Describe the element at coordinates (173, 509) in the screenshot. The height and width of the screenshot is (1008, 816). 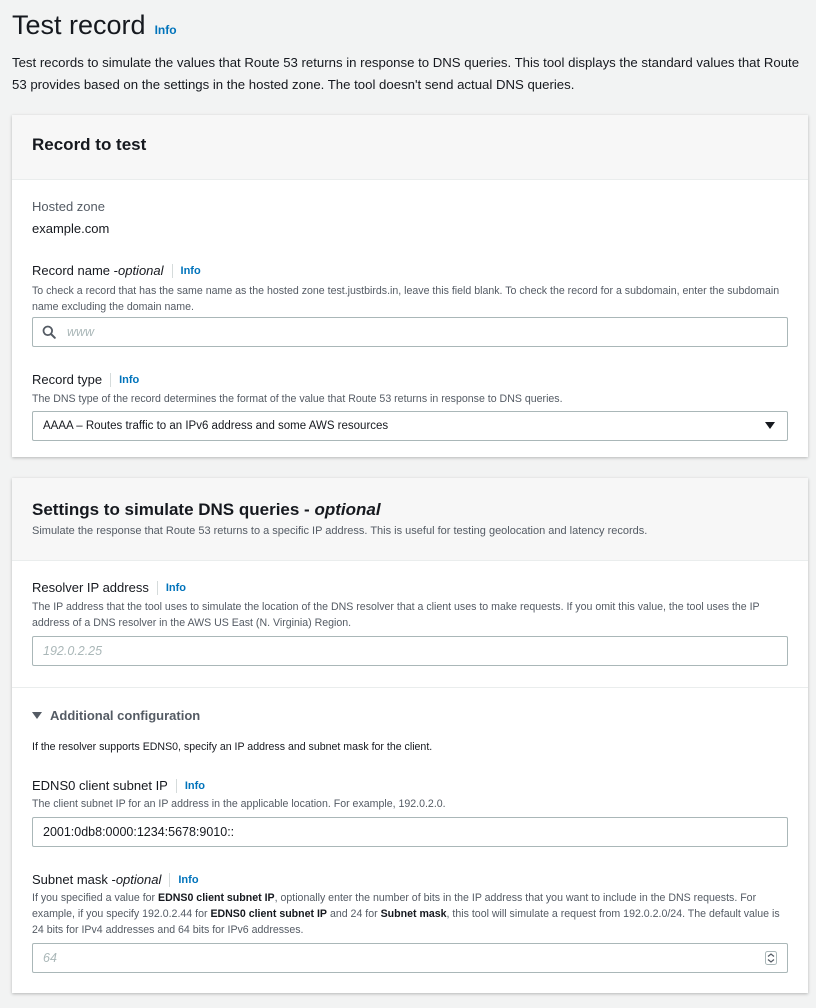
I see `panel-title-text: Settings to simulate DNS queries -` at that location.